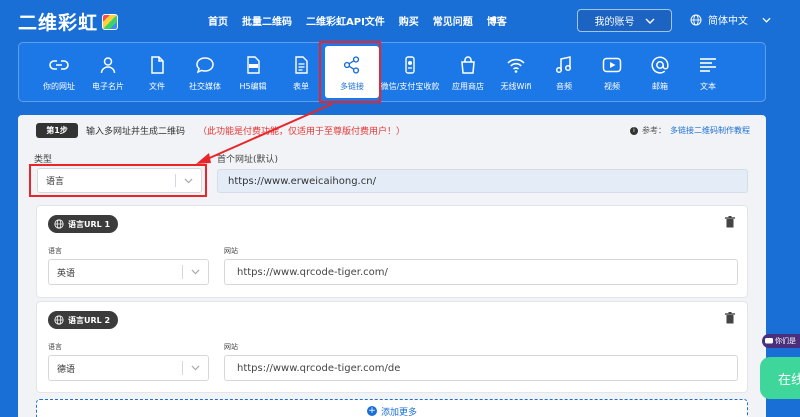  I want to click on chat-tooltip-text: 你们是, so click(785, 341).